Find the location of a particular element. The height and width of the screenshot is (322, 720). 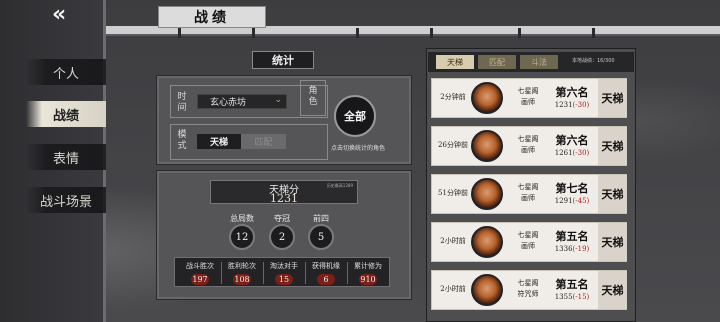

sidebar-item-label: 表情 is located at coordinates (65, 159).